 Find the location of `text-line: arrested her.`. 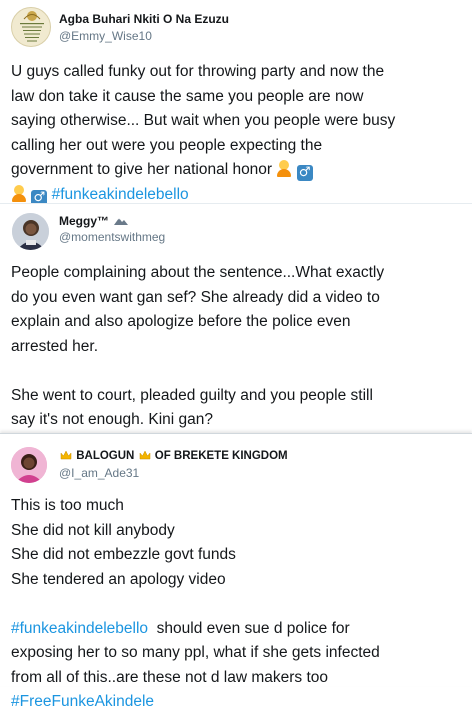

text-line: arrested her. is located at coordinates (55, 346).